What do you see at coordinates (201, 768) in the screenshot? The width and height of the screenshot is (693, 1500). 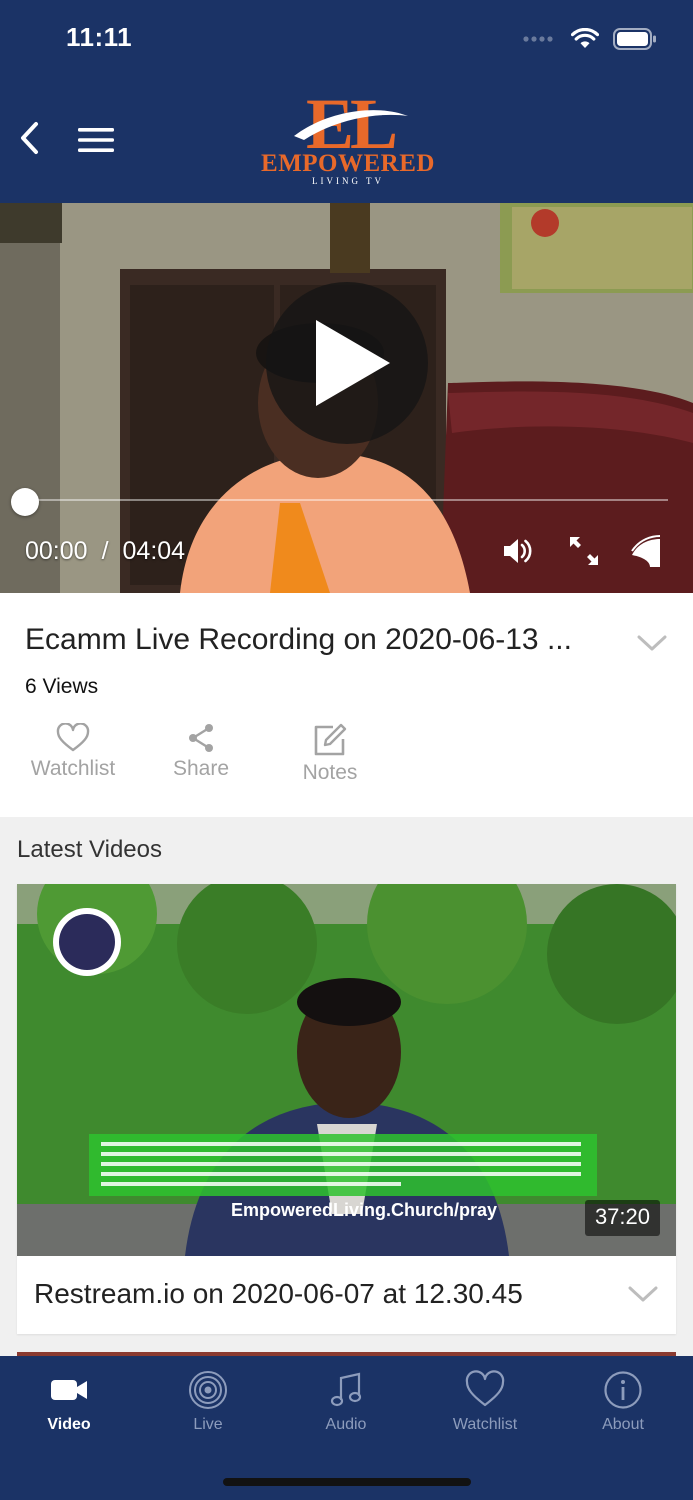 I see `share-label: Share` at bounding box center [201, 768].